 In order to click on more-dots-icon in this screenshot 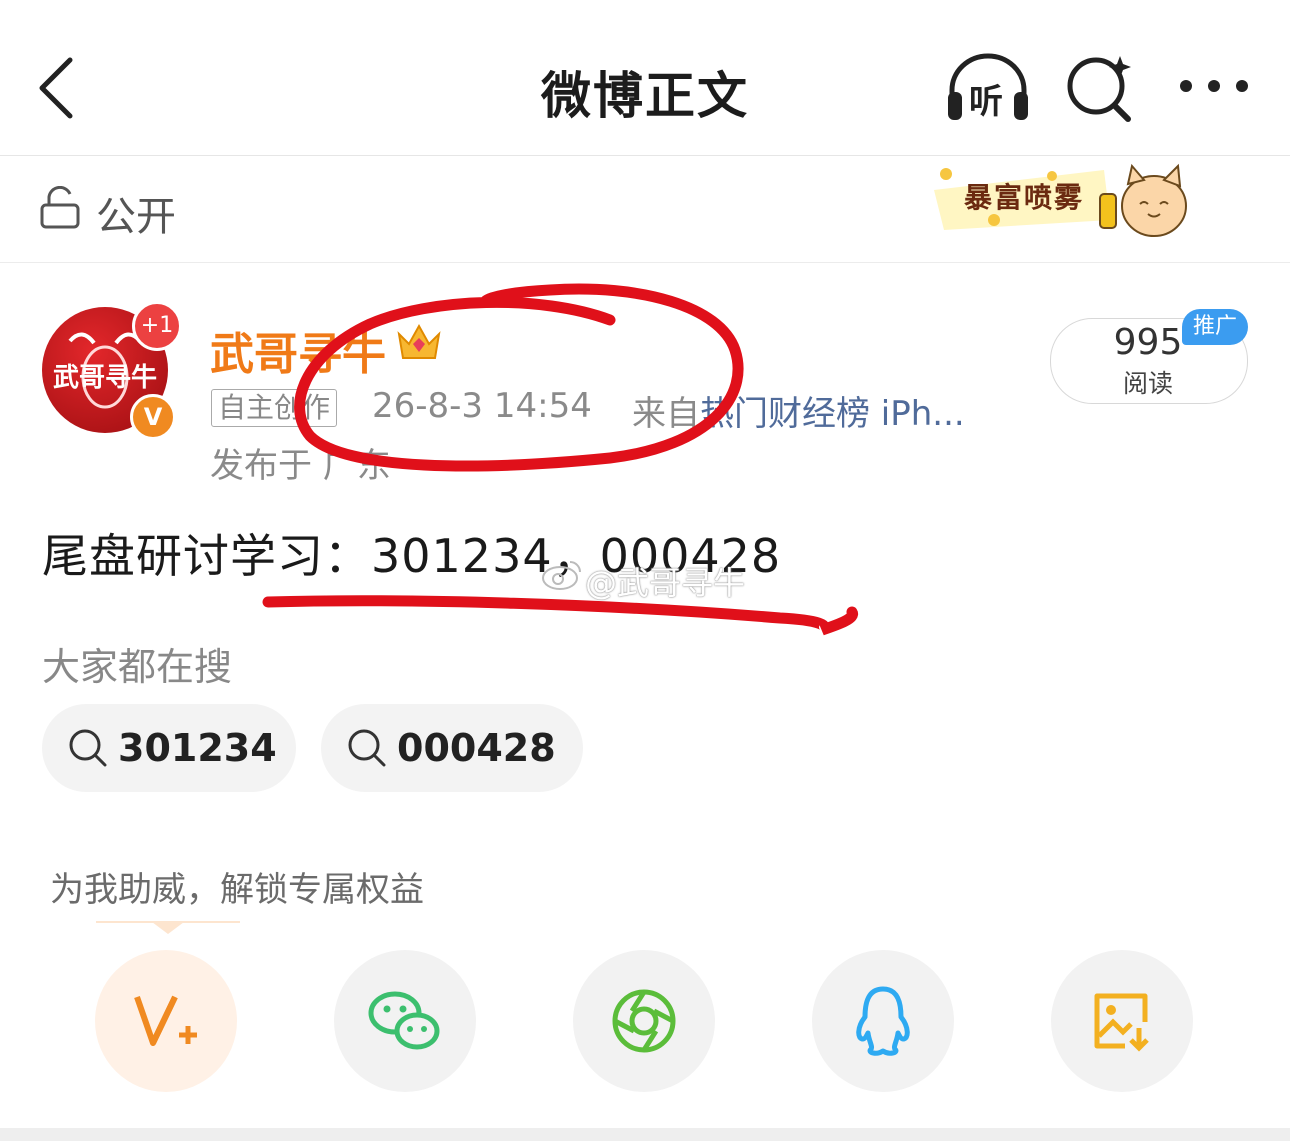, I will do `click(1214, 86)`.